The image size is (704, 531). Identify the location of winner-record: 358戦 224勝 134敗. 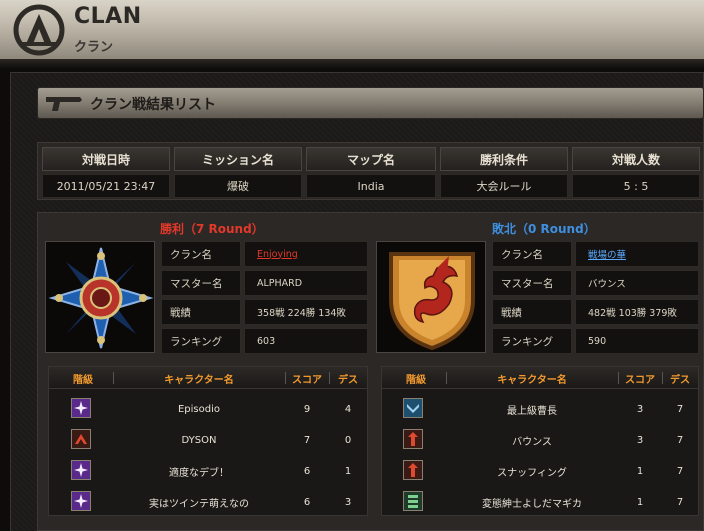
(306, 312).